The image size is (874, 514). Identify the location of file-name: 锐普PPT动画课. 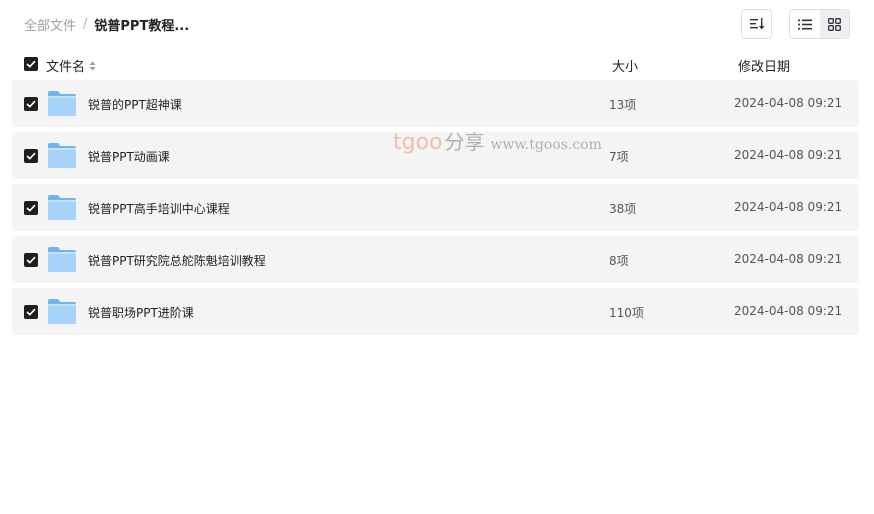
(129, 156).